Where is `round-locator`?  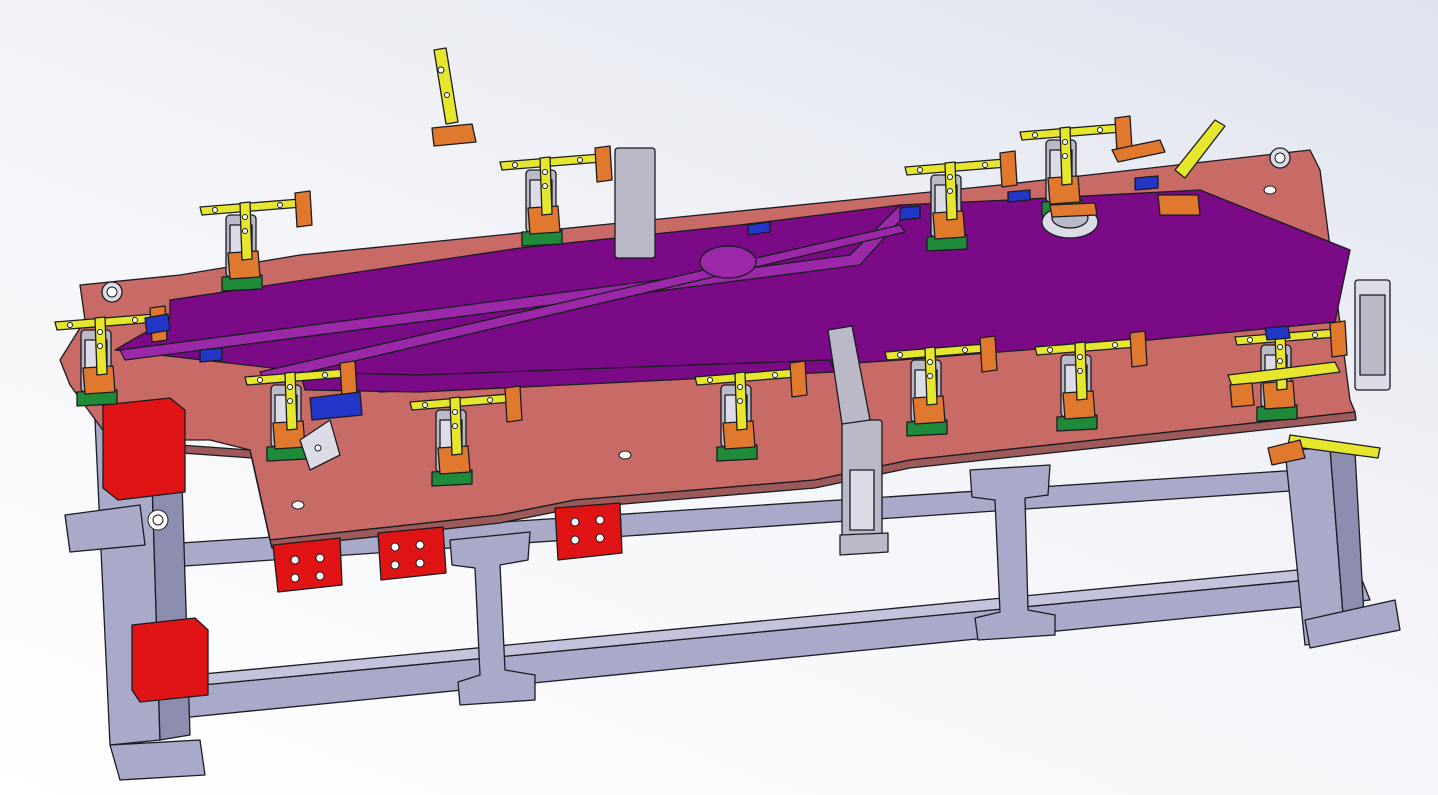 round-locator is located at coordinates (1070, 220).